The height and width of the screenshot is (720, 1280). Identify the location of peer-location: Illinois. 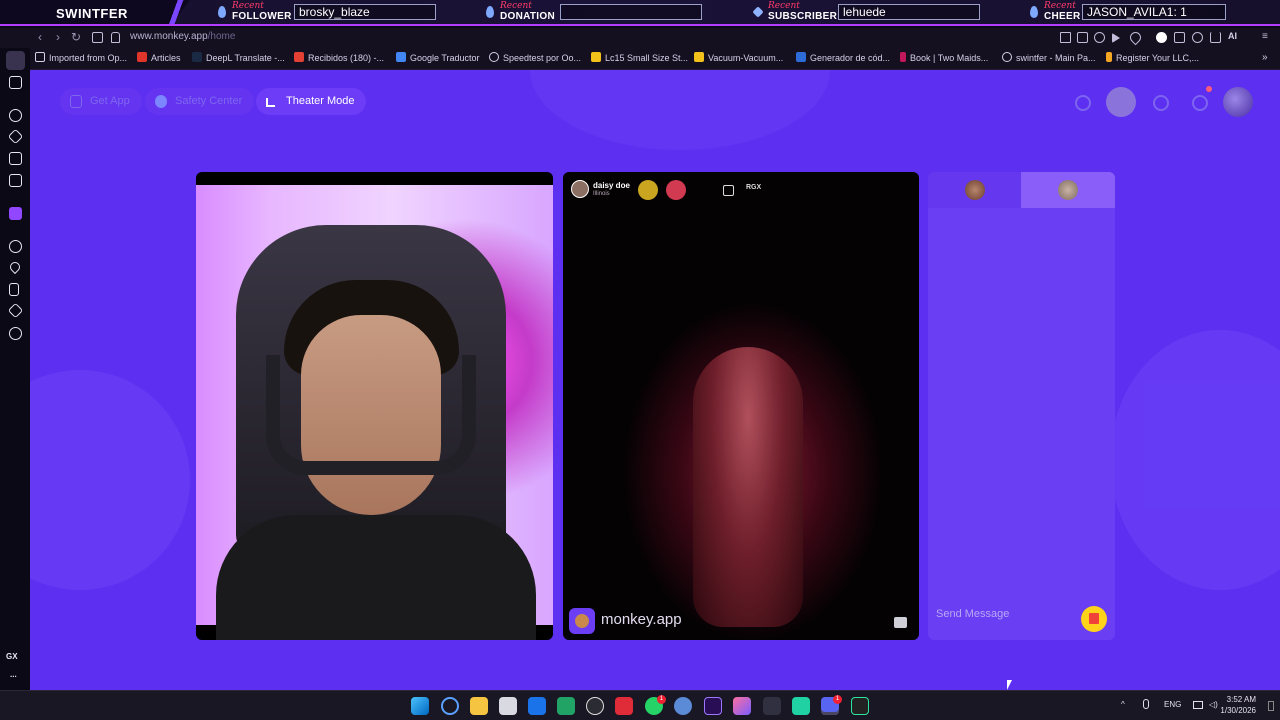
(601, 194).